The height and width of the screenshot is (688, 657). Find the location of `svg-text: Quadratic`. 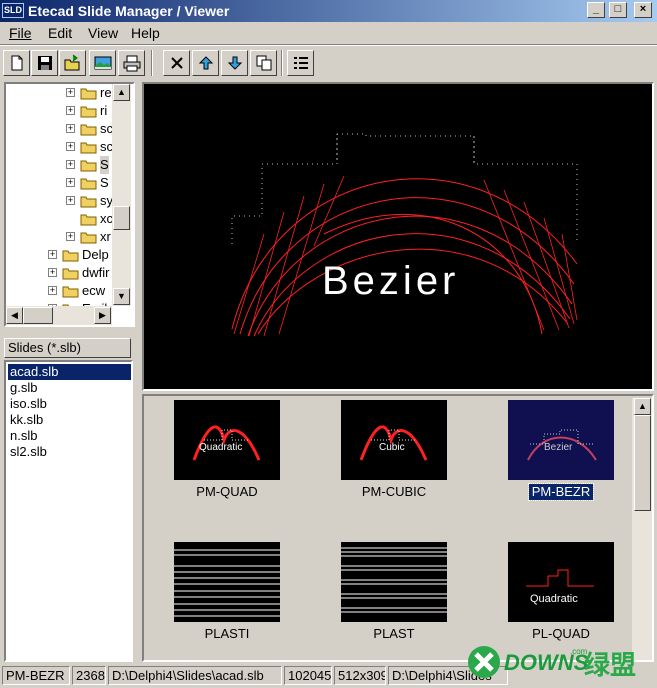

svg-text: Quadratic is located at coordinates (554, 599).